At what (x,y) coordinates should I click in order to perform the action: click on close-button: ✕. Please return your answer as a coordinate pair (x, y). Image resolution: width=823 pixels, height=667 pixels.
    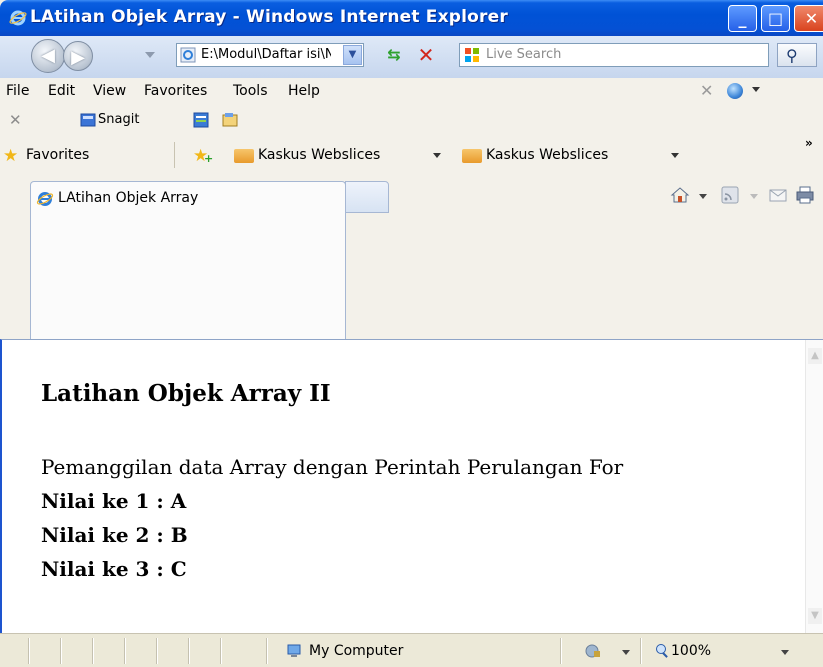
    Looking at the image, I should click on (808, 18).